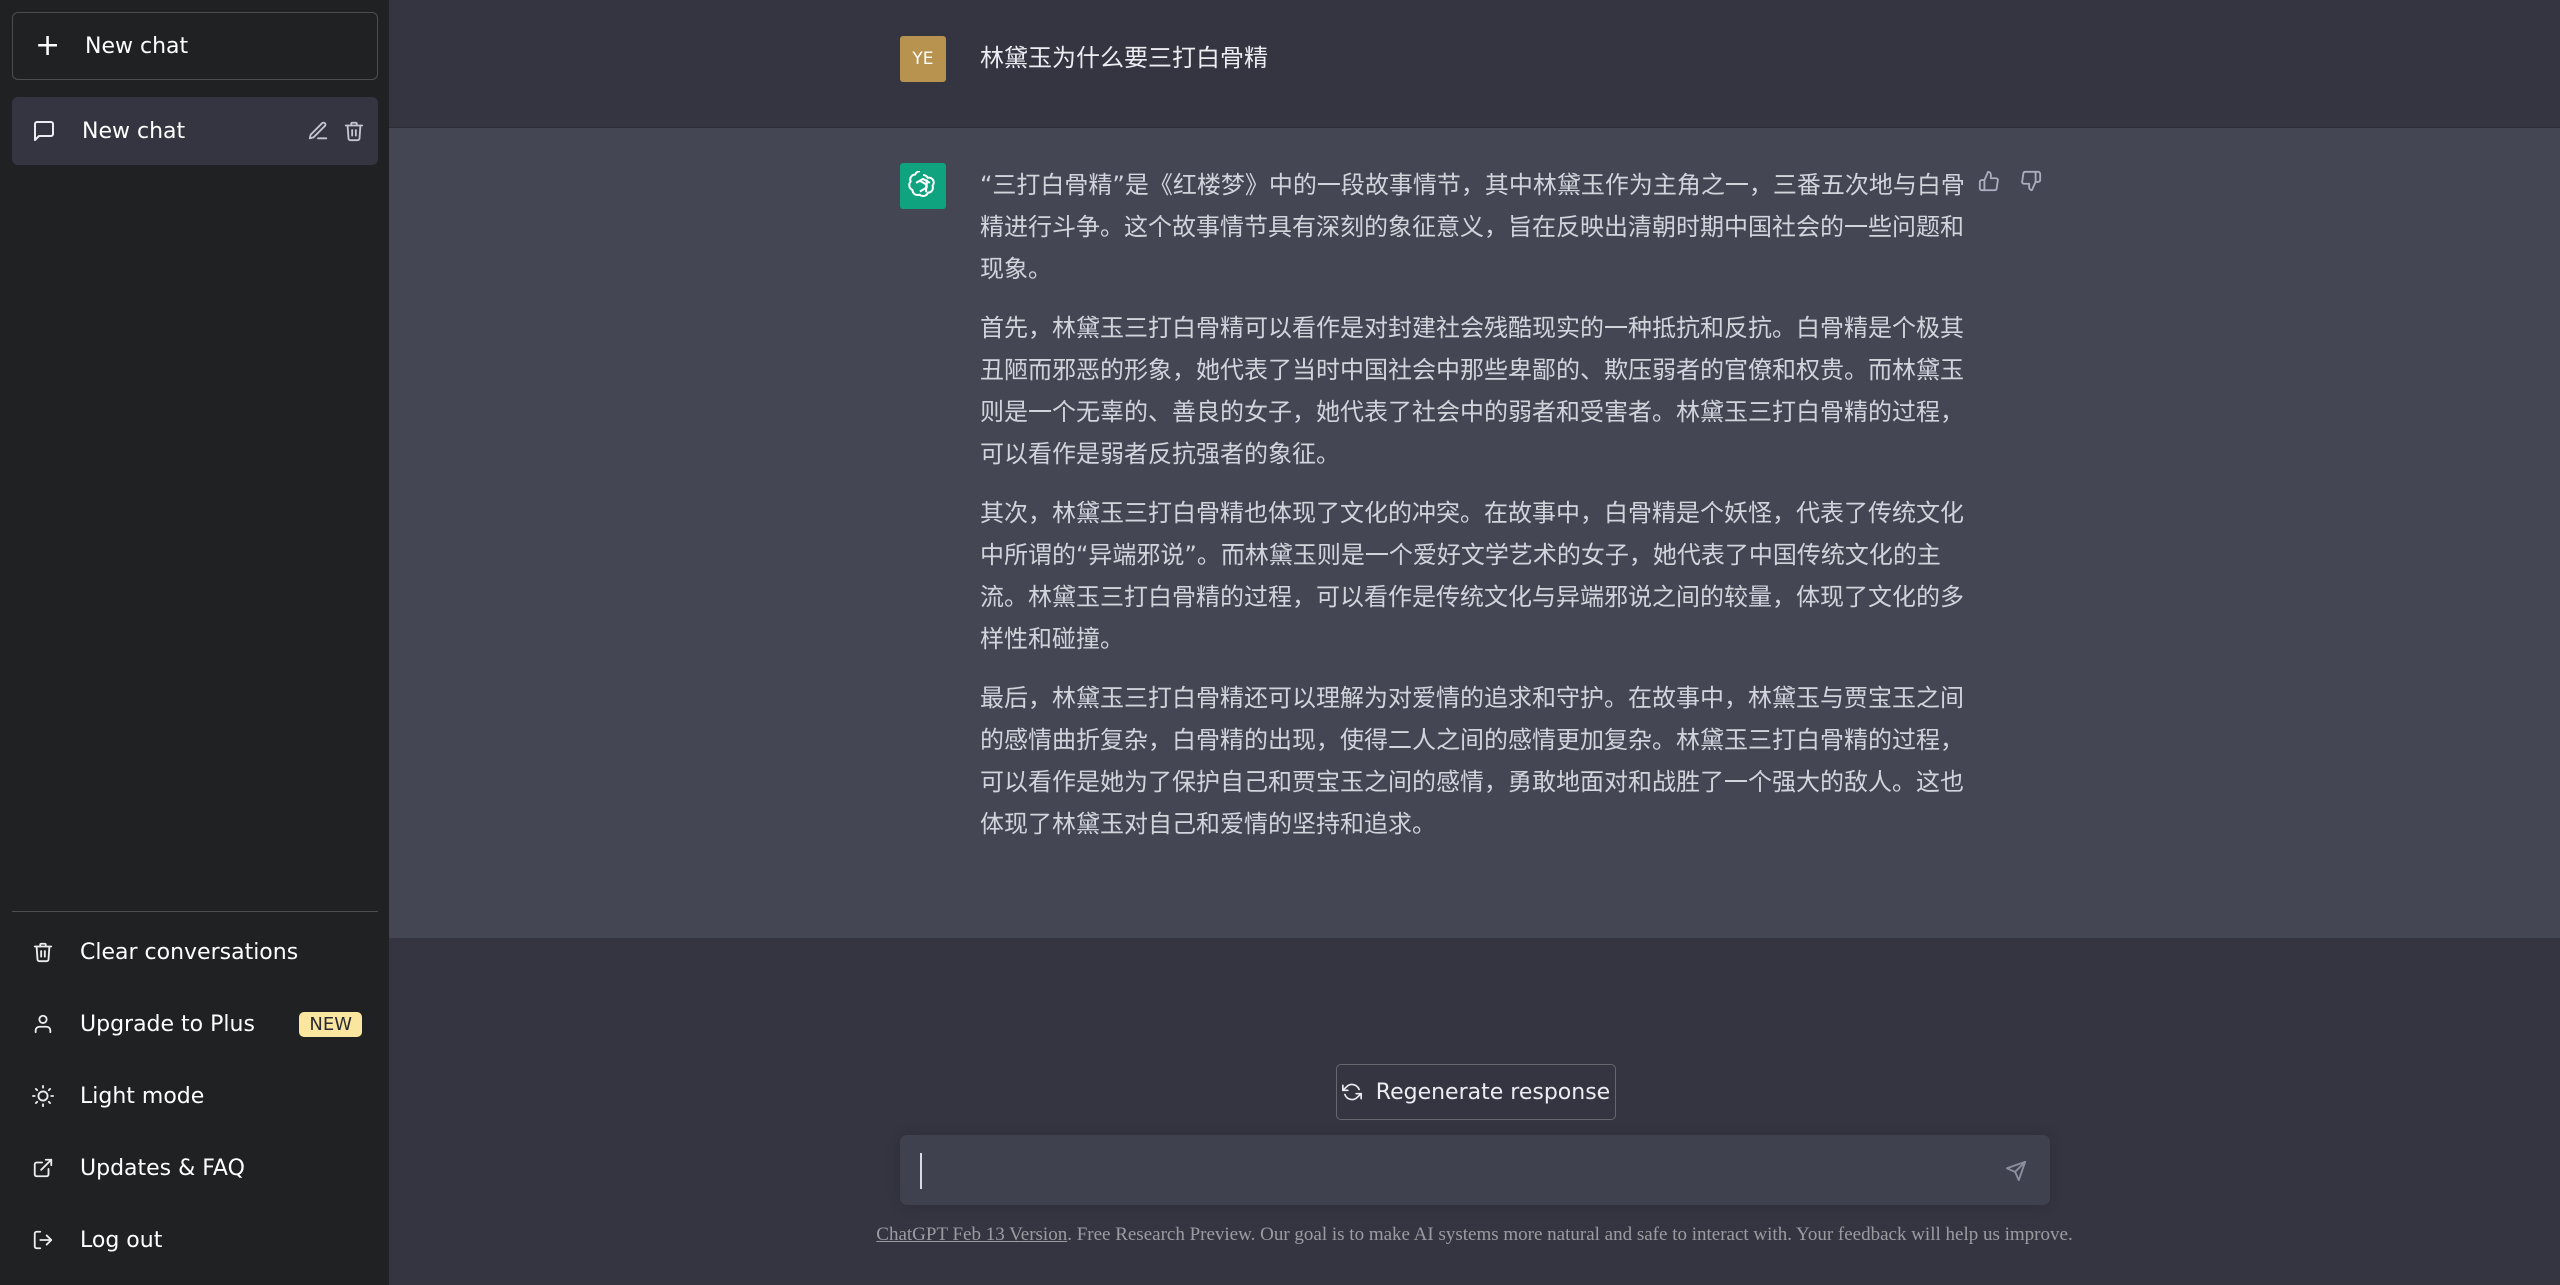  What do you see at coordinates (330, 1024) in the screenshot?
I see `new-badge: NEW` at bounding box center [330, 1024].